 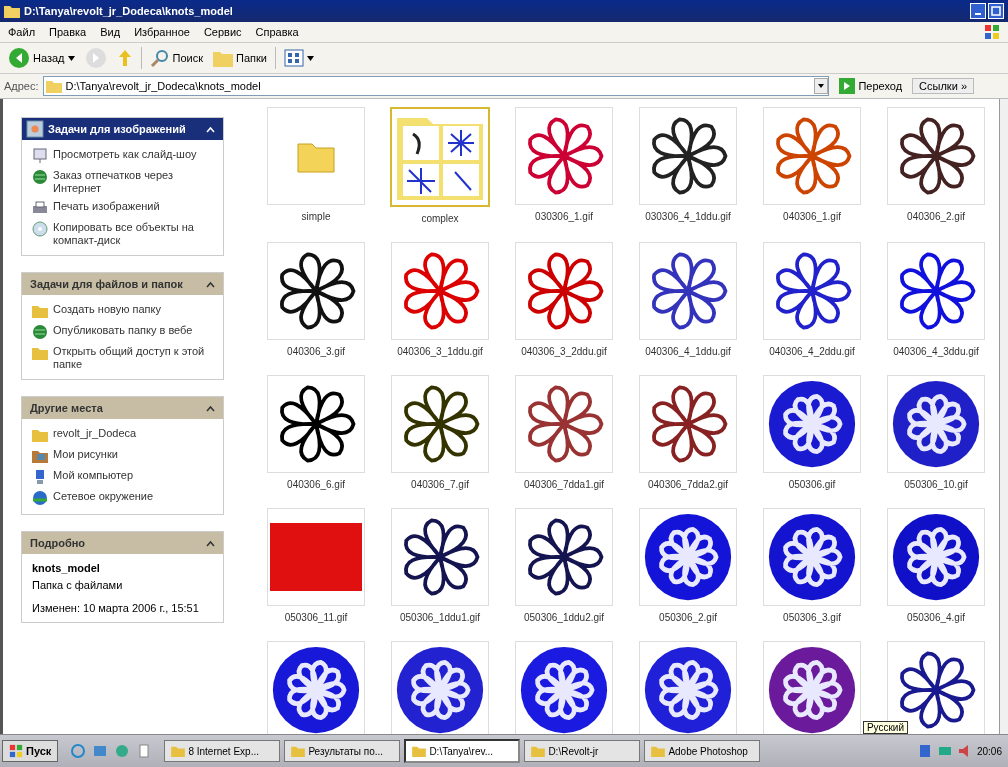 What do you see at coordinates (316, 484) in the screenshot?
I see `file-name: 040306_6.gif` at bounding box center [316, 484].